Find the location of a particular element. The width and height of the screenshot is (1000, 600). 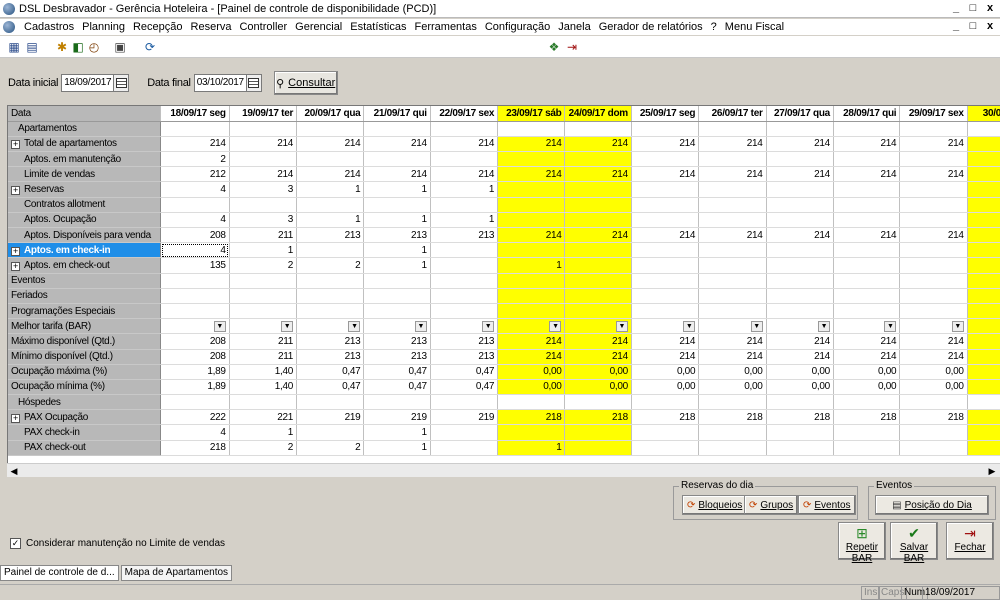

grid-cell: 4 is located at coordinates (195, 220).